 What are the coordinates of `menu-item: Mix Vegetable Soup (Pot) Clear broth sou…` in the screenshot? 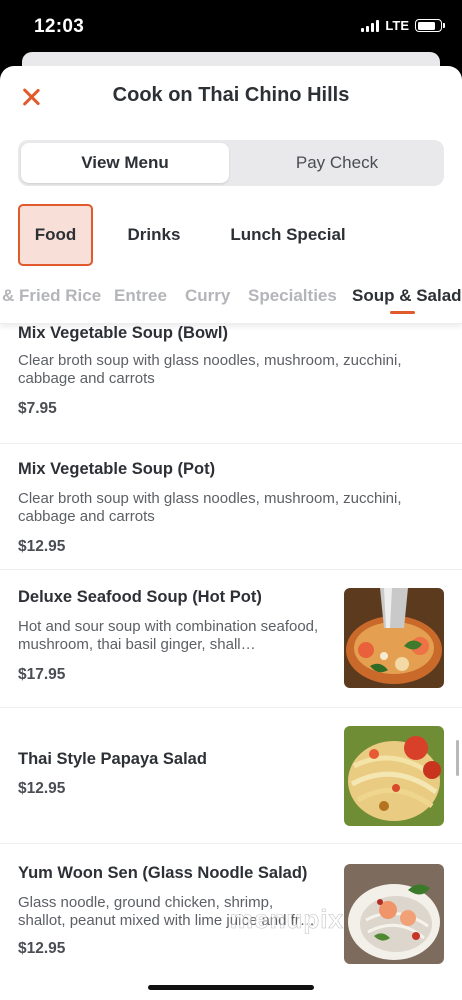 It's located at (231, 507).